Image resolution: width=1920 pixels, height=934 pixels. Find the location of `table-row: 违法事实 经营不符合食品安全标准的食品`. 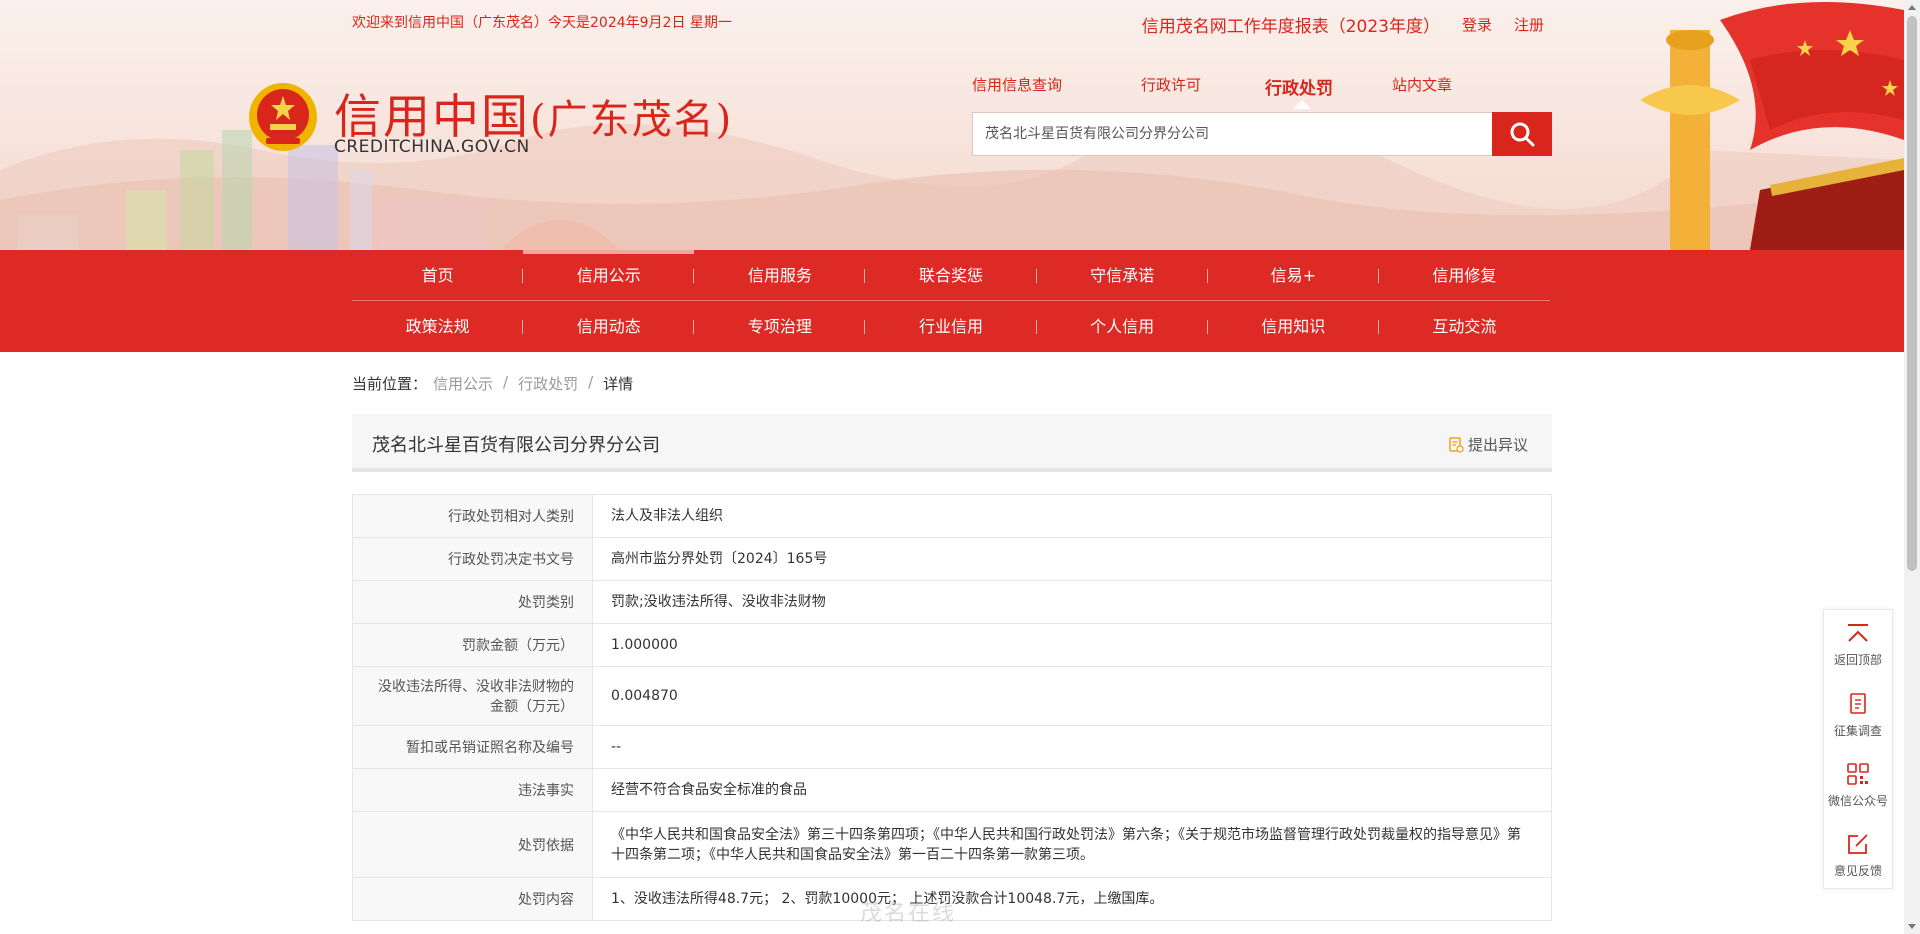

table-row: 违法事实 经营不符合食品安全标准的食品 is located at coordinates (952, 790).